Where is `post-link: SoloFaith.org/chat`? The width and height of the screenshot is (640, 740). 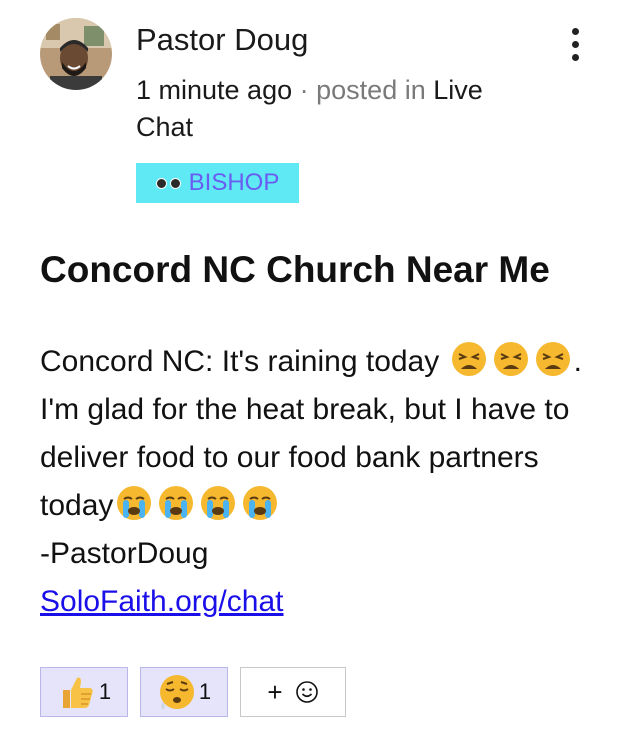
post-link: SoloFaith.org/chat is located at coordinates (161, 601).